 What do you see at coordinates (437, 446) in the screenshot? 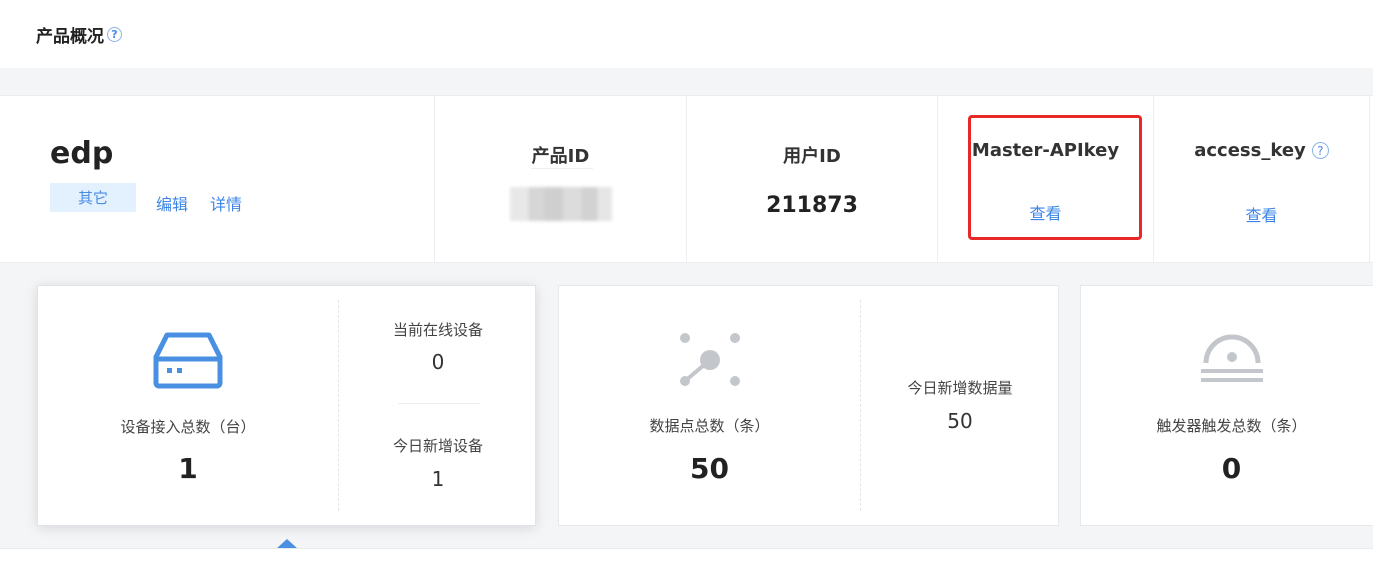
I see `today-devices-label: 今日新增设备` at bounding box center [437, 446].